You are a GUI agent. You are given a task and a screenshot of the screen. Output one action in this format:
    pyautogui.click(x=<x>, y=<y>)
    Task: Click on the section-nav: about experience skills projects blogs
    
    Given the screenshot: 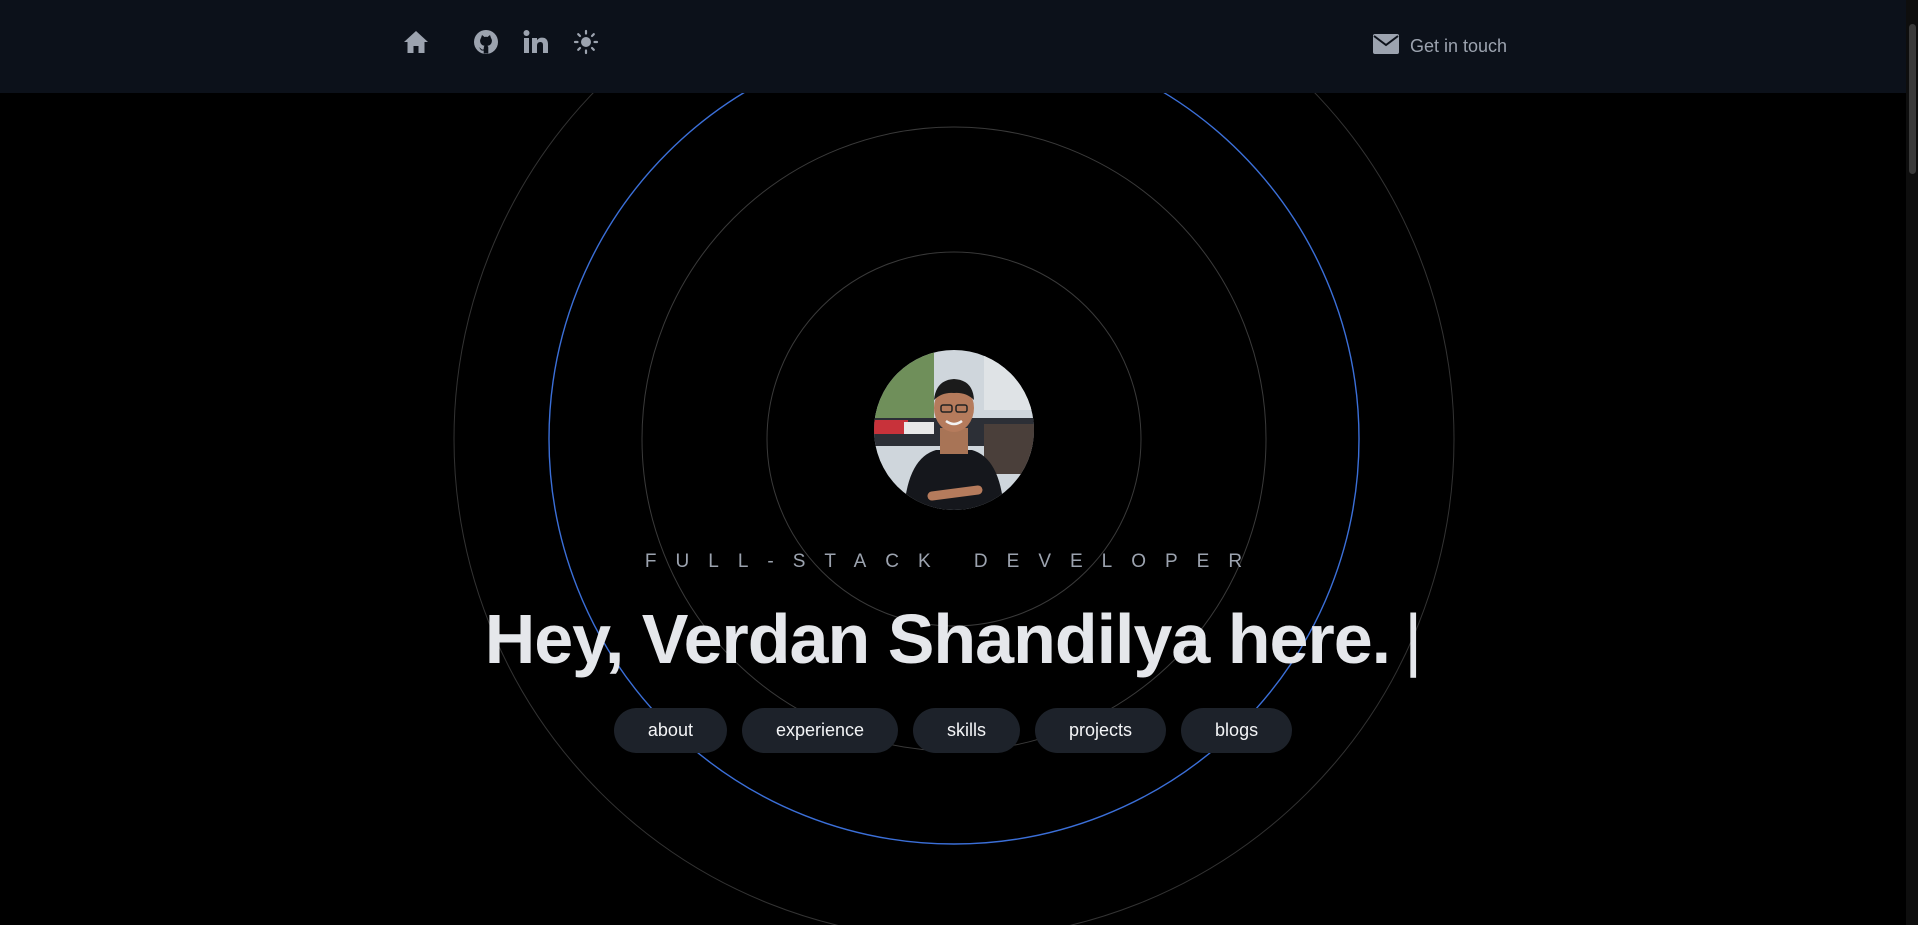 What is the action you would take?
    pyautogui.click(x=953, y=730)
    